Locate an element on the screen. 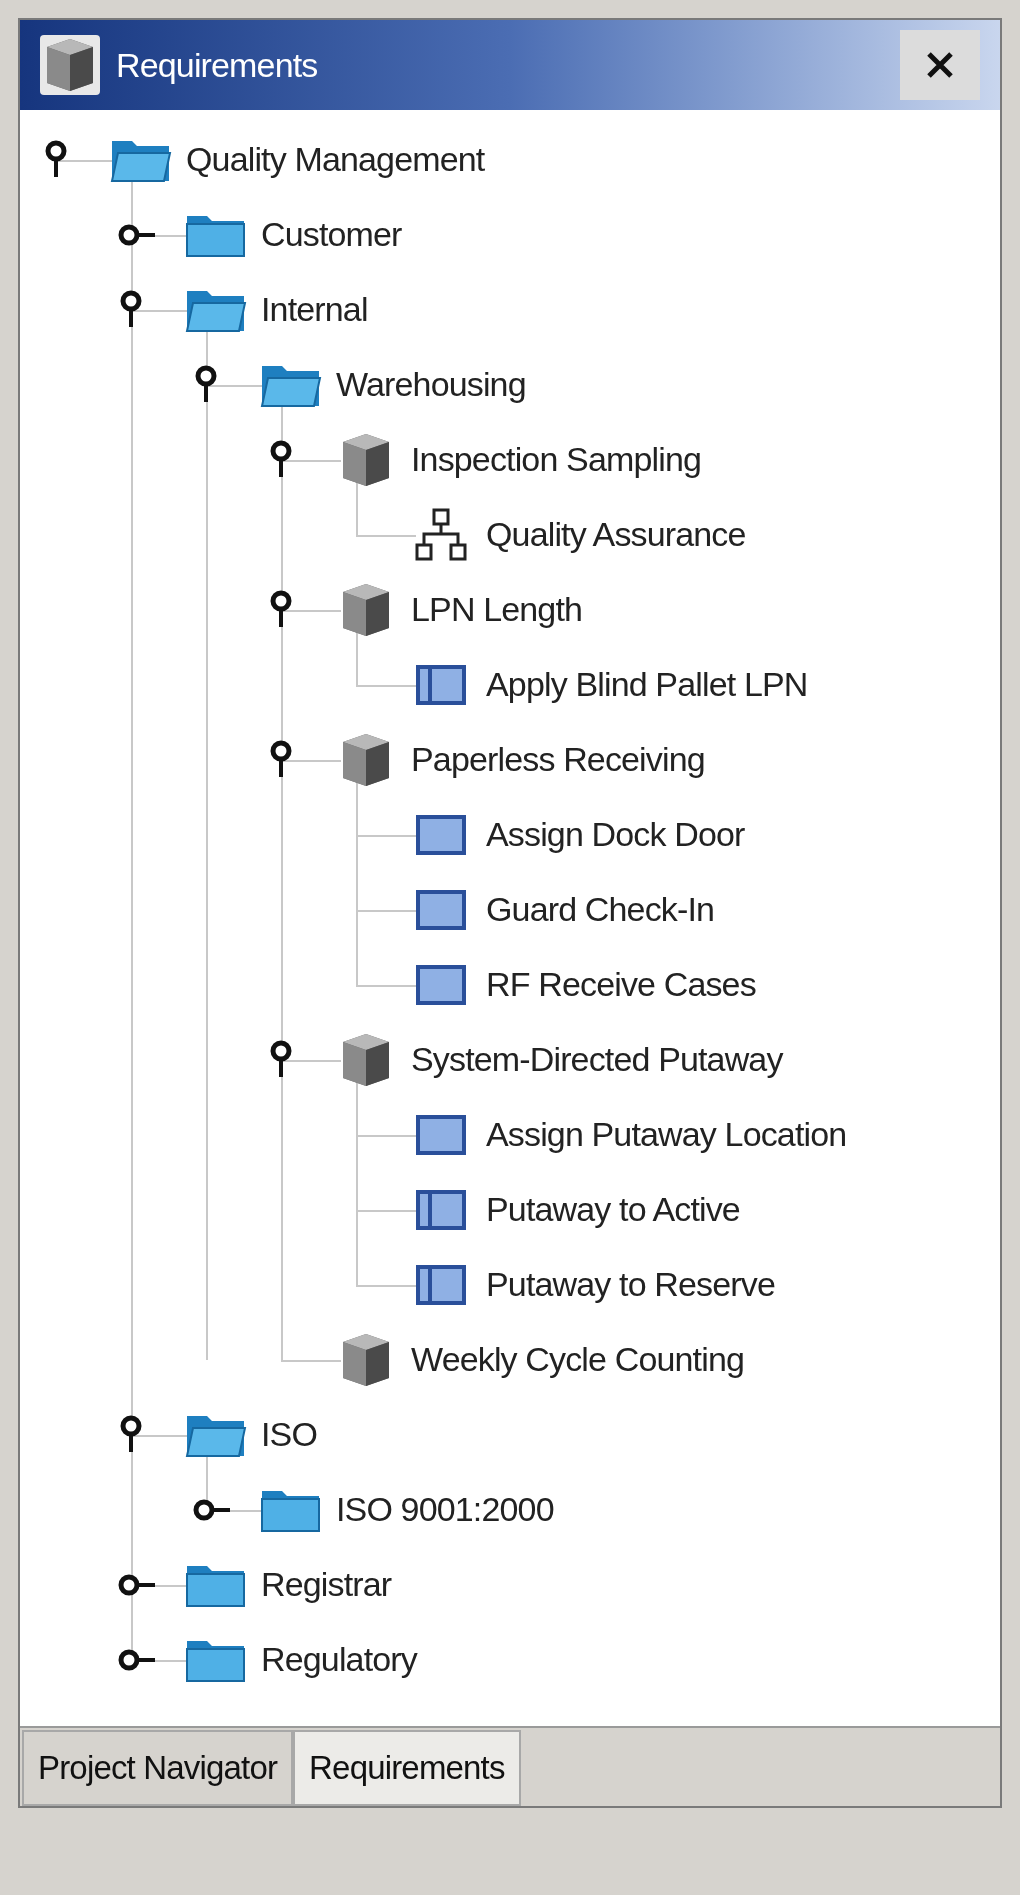 This screenshot has height=1895, width=1020. tree-item-label: ISO 9001:2000 is located at coordinates (445, 1509).